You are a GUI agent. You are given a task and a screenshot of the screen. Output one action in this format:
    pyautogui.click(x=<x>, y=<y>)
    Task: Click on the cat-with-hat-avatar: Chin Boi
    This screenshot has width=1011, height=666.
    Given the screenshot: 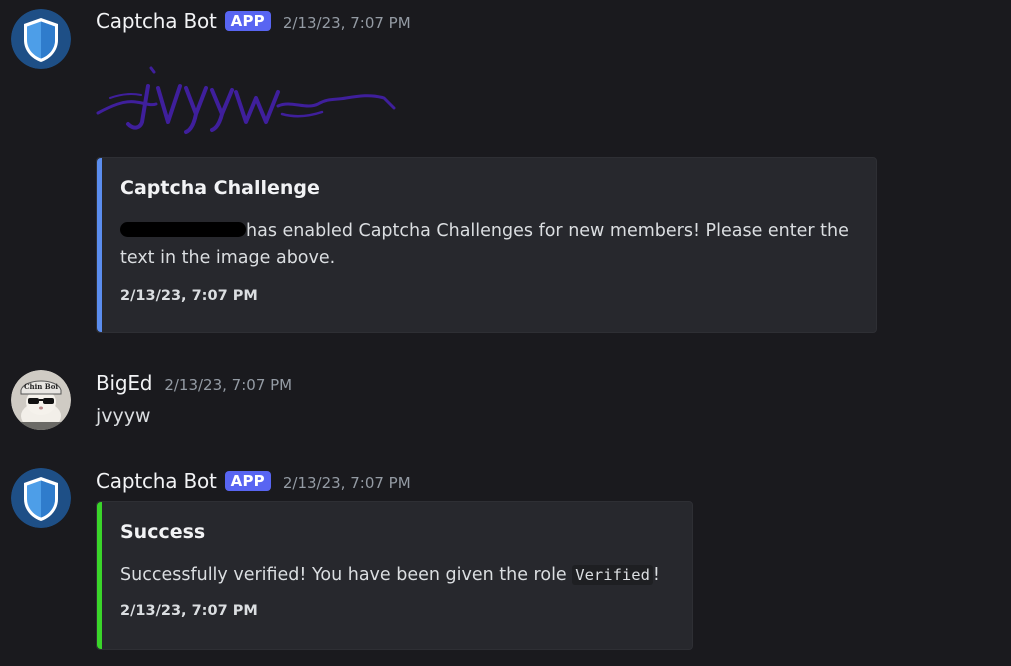 What is the action you would take?
    pyautogui.click(x=41, y=400)
    